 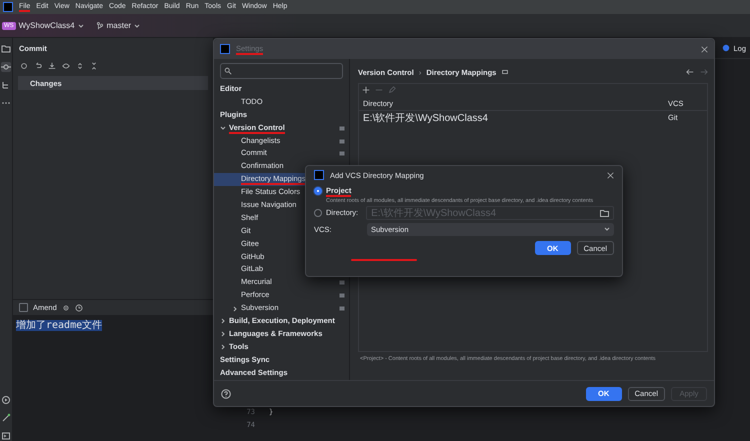 What do you see at coordinates (281, 71) in the screenshot?
I see `search-field` at bounding box center [281, 71].